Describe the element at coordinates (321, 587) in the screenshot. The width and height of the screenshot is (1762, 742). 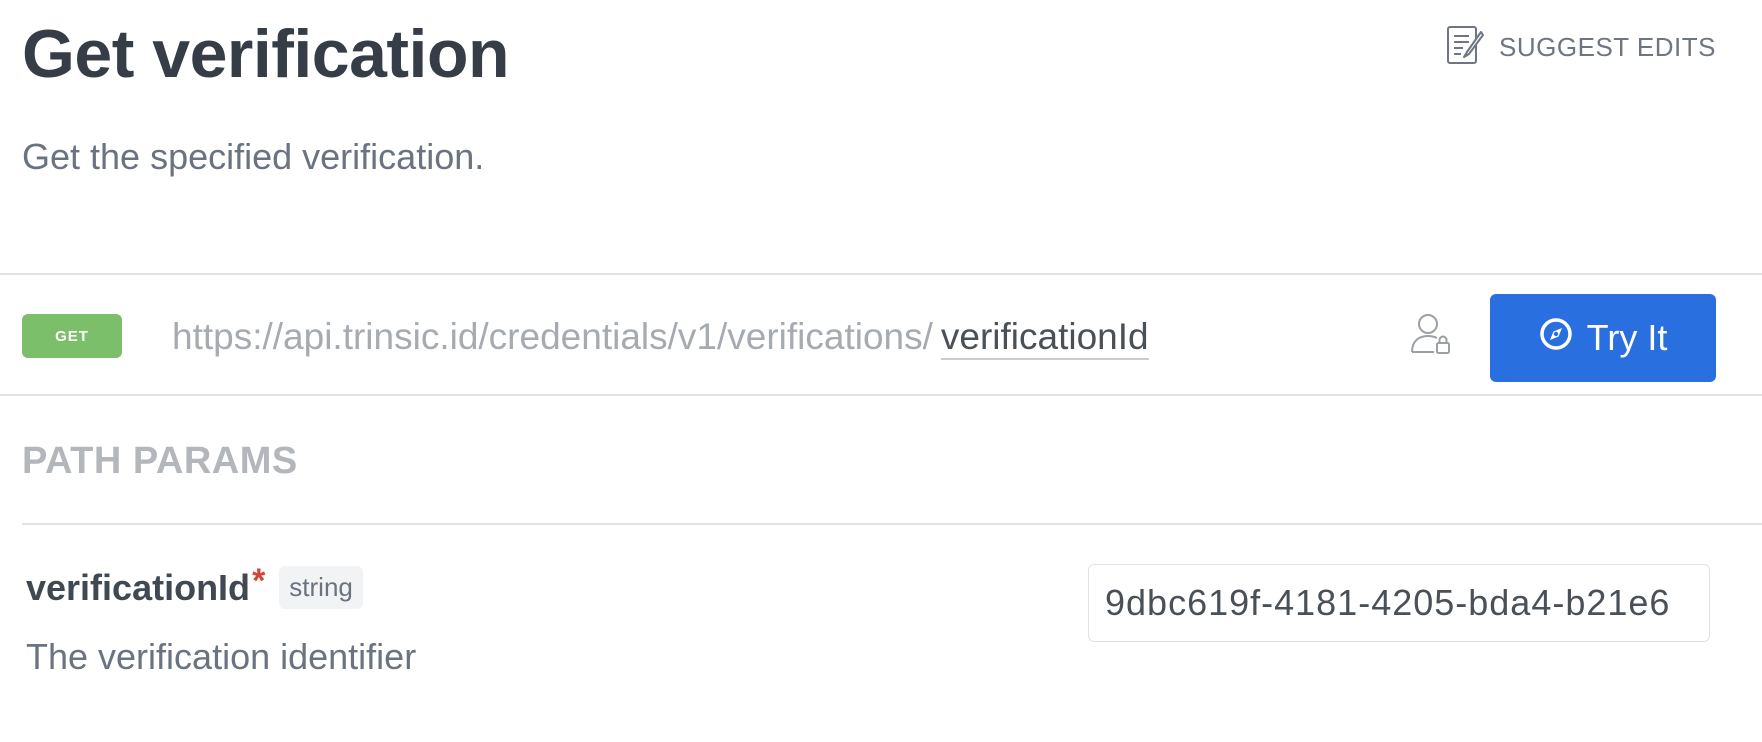
I see `param-type-badge: string` at that location.